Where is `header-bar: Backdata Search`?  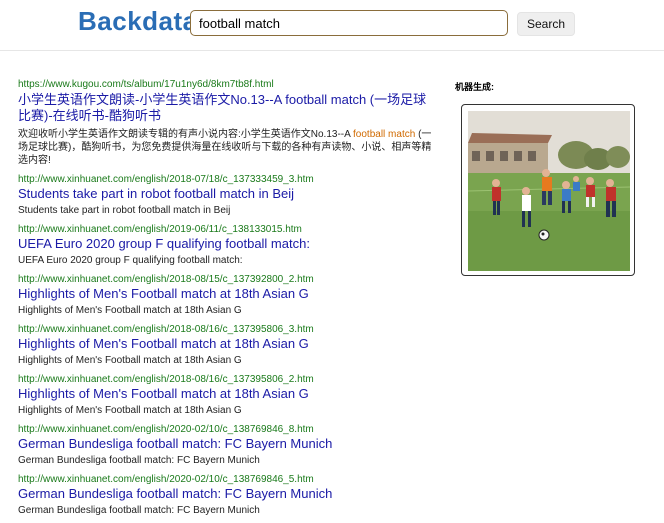 header-bar: Backdata Search is located at coordinates (332, 25).